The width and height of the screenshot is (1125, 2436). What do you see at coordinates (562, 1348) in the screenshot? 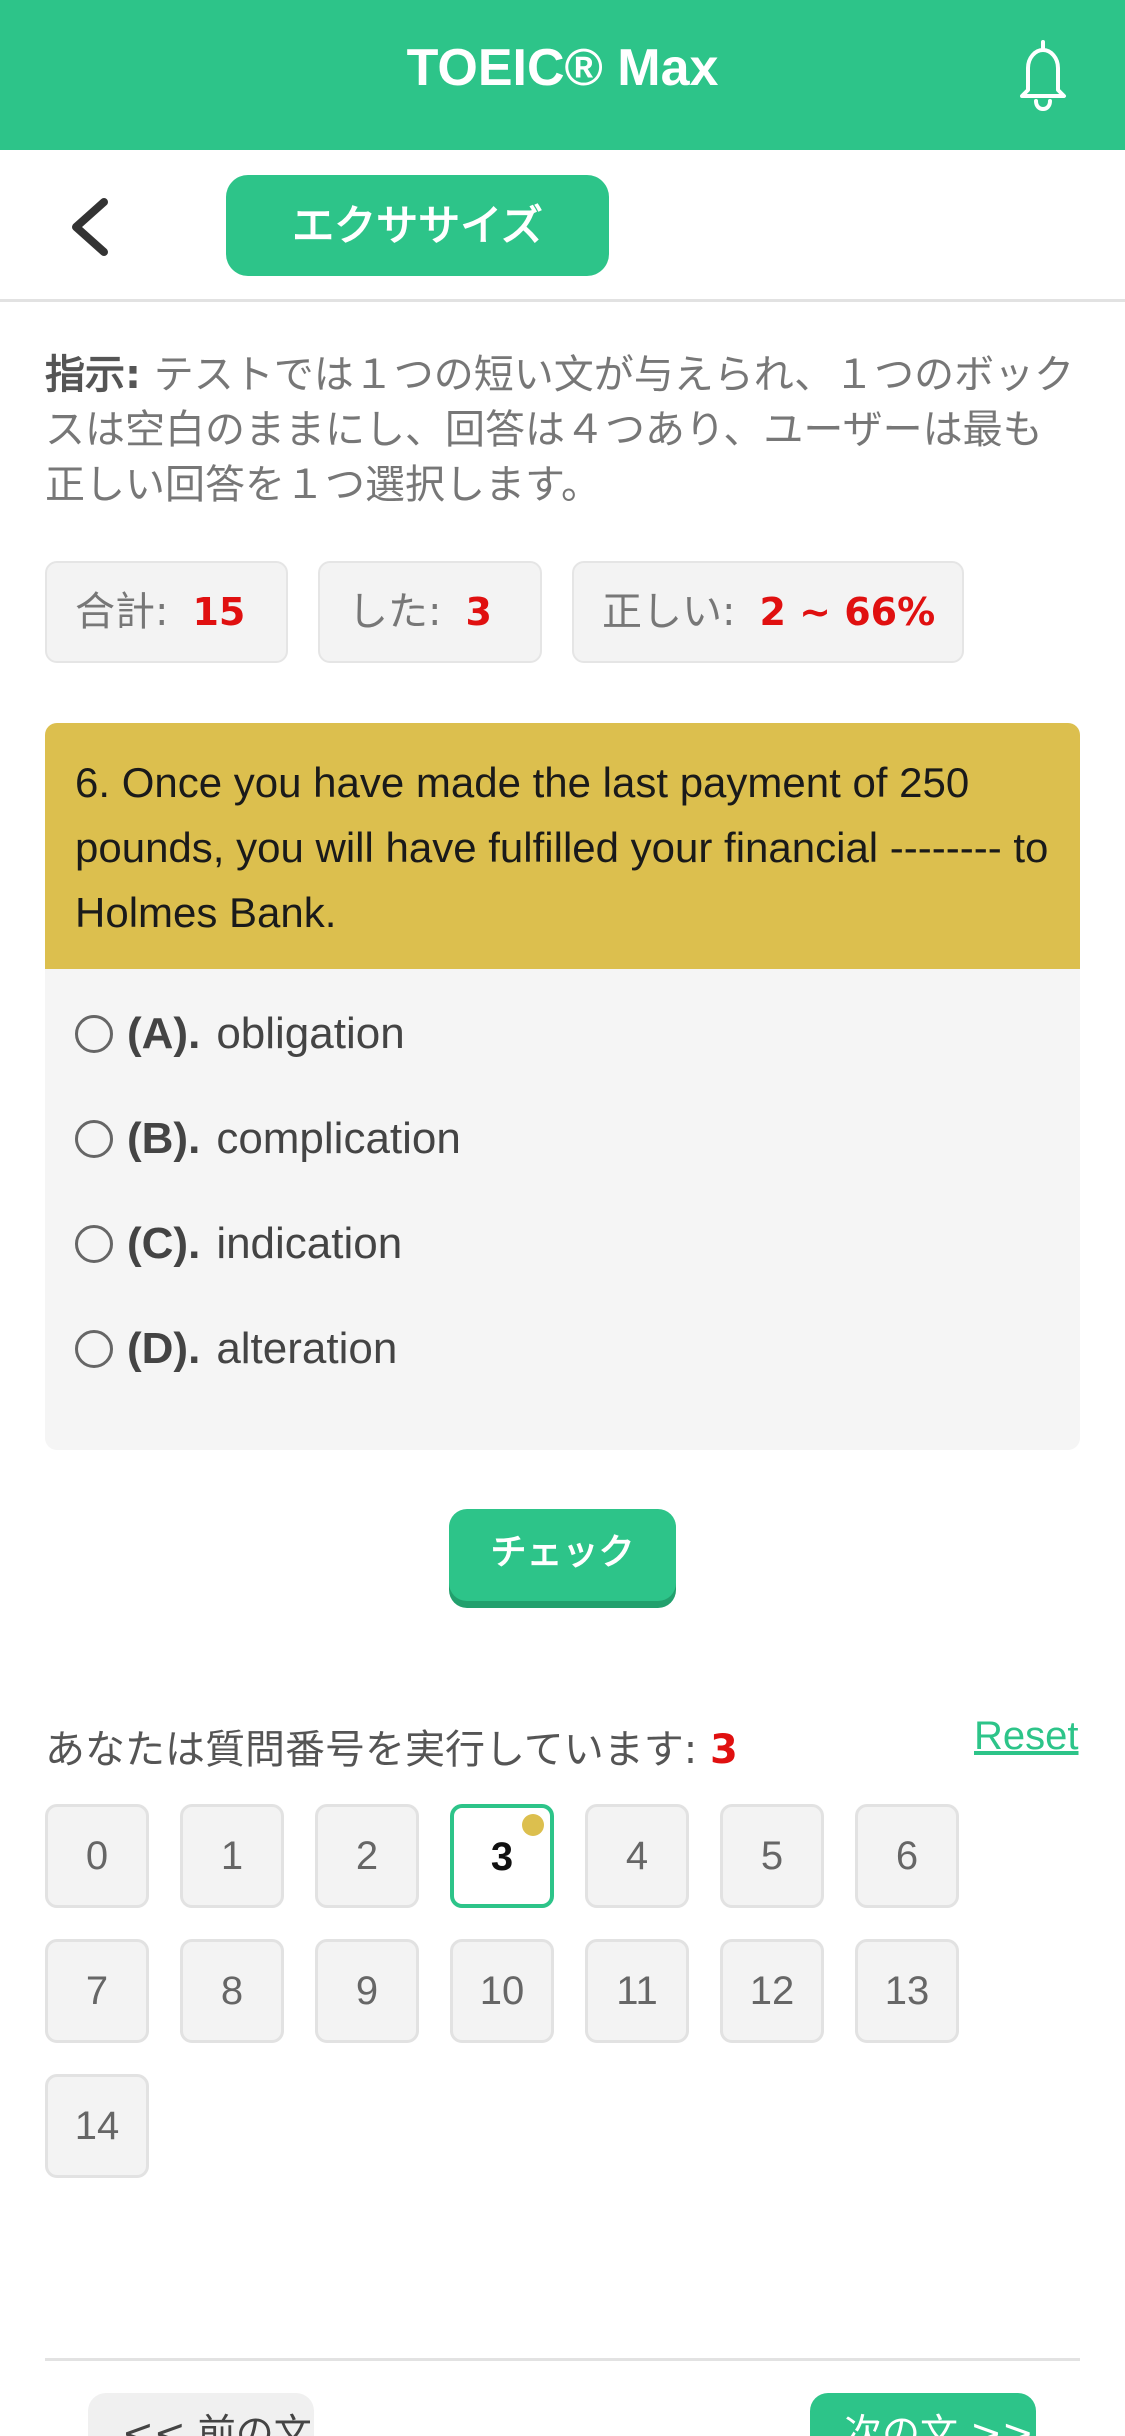
I see `option-d: (D). alteration` at bounding box center [562, 1348].